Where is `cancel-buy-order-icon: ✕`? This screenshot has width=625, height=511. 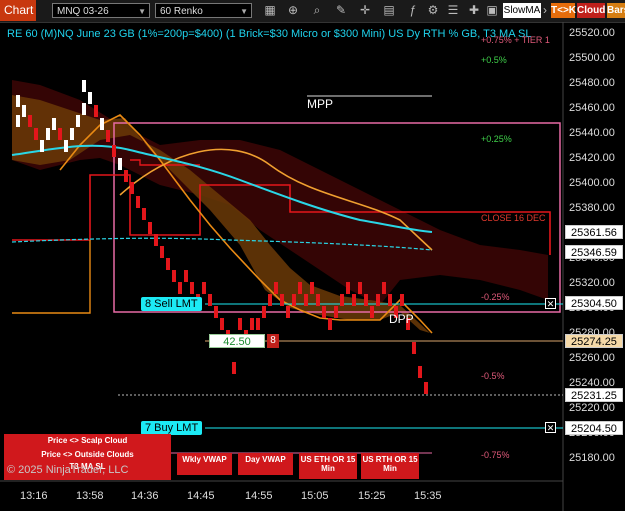
cancel-buy-order-icon: ✕ is located at coordinates (550, 427).